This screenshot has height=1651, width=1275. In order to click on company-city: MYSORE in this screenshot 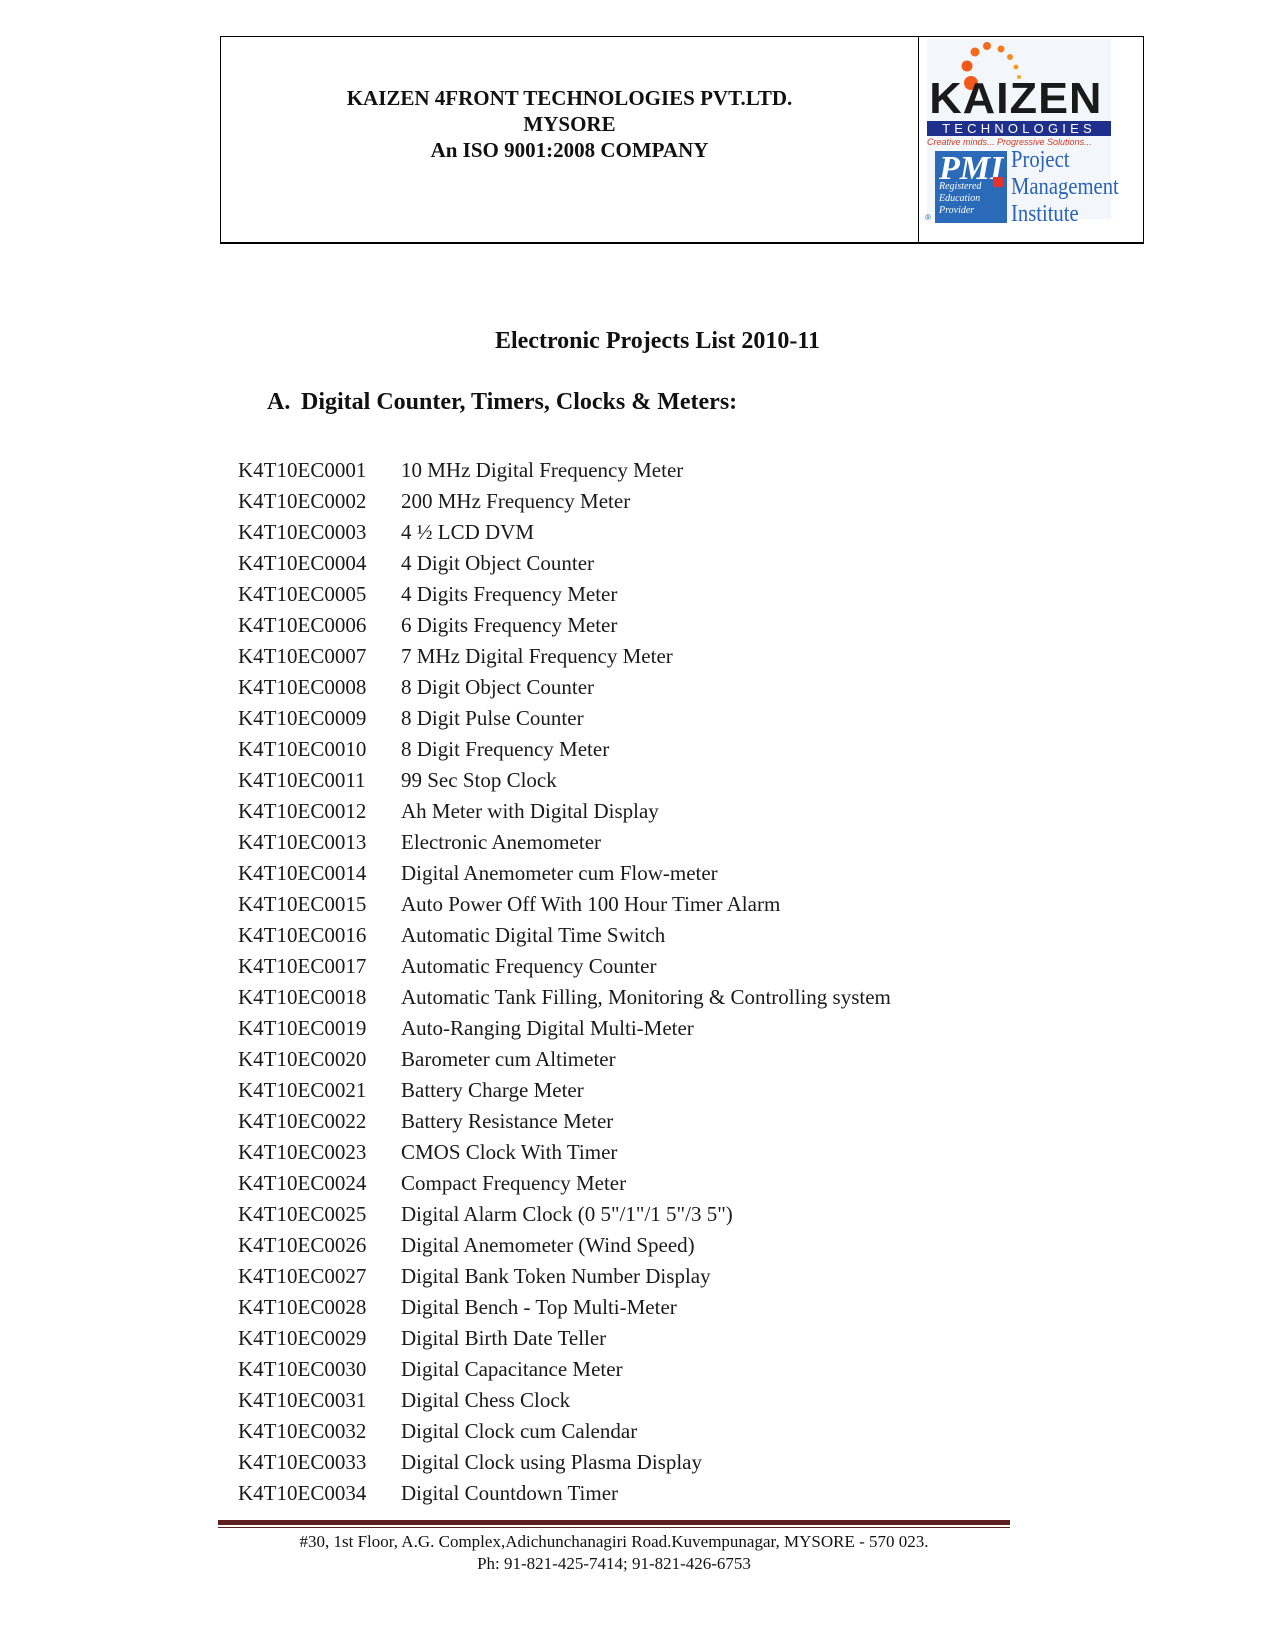, I will do `click(569, 124)`.